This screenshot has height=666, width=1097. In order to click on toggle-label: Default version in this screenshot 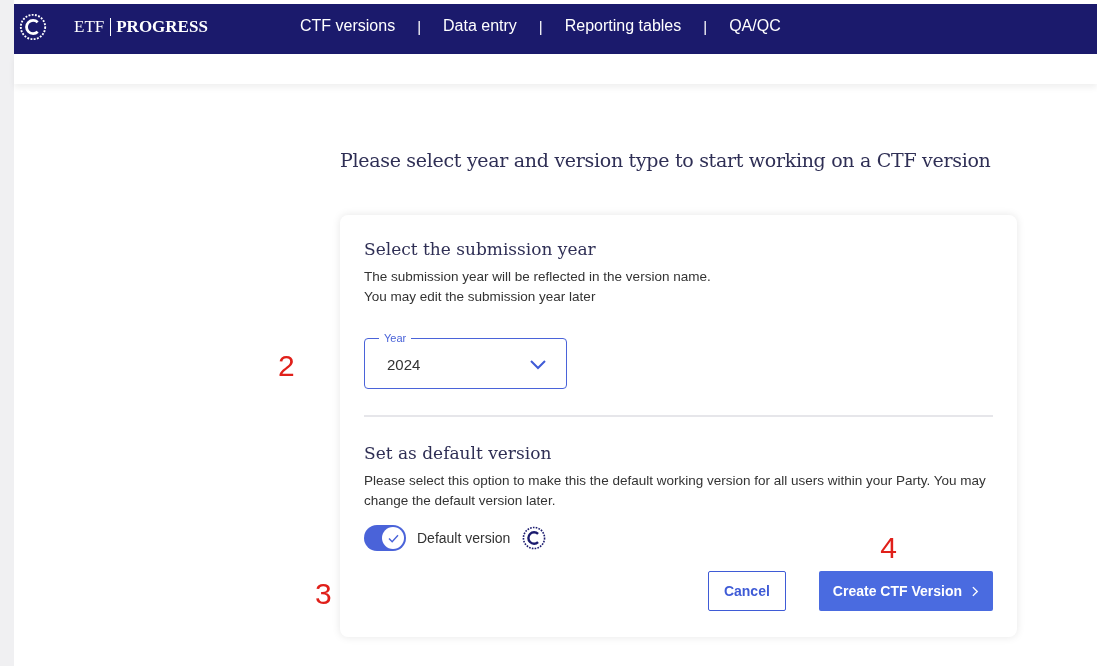, I will do `click(464, 538)`.